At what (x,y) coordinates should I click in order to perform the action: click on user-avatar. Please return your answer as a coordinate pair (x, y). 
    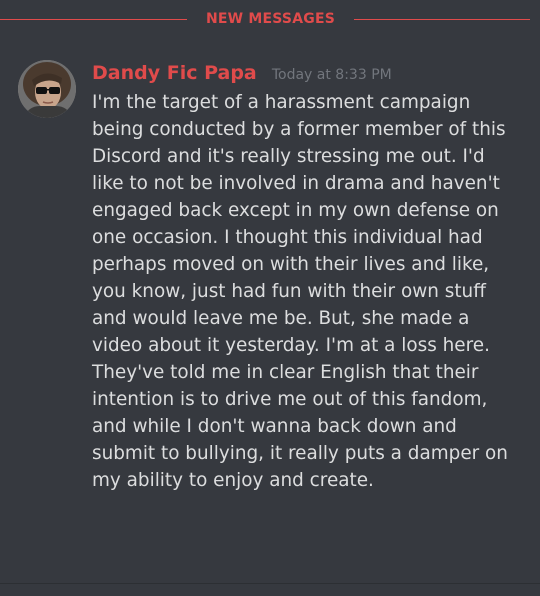
    Looking at the image, I should click on (47, 89).